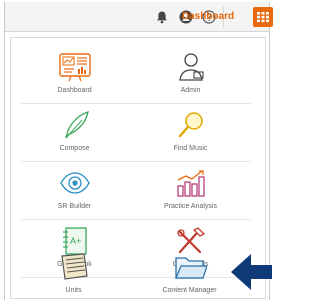  What do you see at coordinates (191, 183) in the screenshot?
I see `chart-icon` at bounding box center [191, 183].